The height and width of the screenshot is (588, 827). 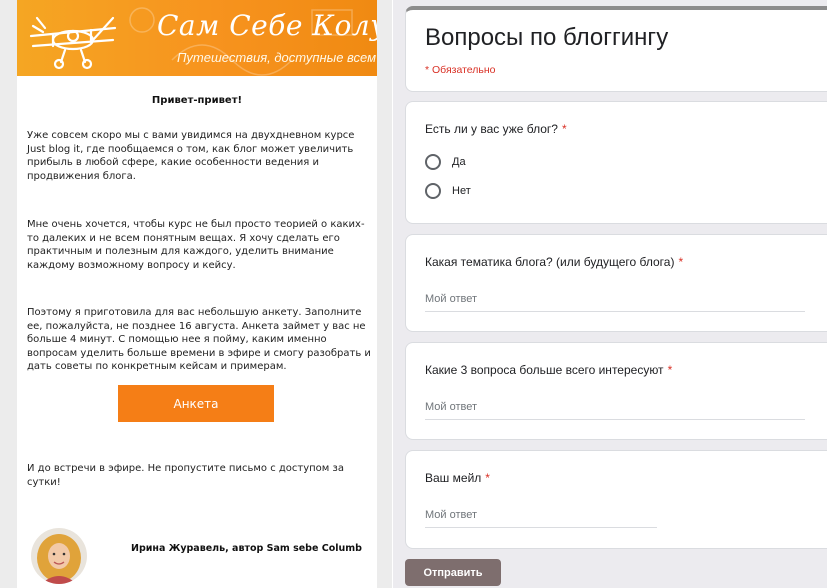 I want to click on email-greeting: Привет-привет!, so click(x=197, y=100).